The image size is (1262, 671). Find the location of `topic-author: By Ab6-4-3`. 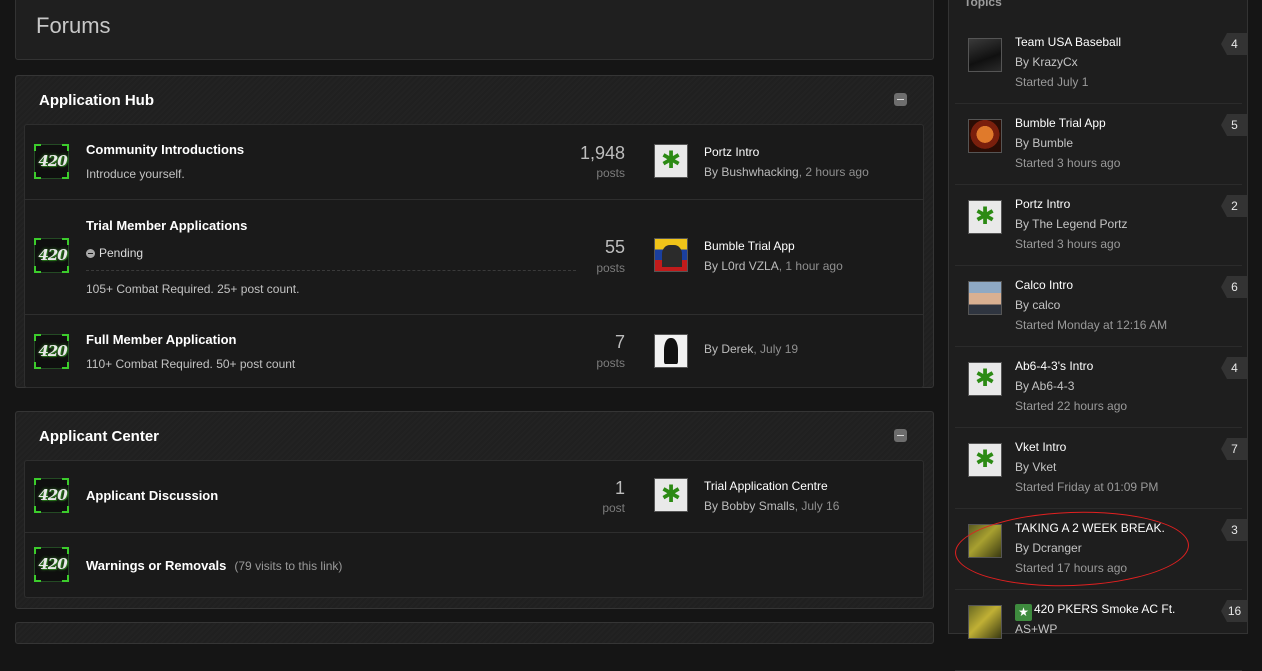

topic-author: By Ab6-4-3 is located at coordinates (1044, 386).